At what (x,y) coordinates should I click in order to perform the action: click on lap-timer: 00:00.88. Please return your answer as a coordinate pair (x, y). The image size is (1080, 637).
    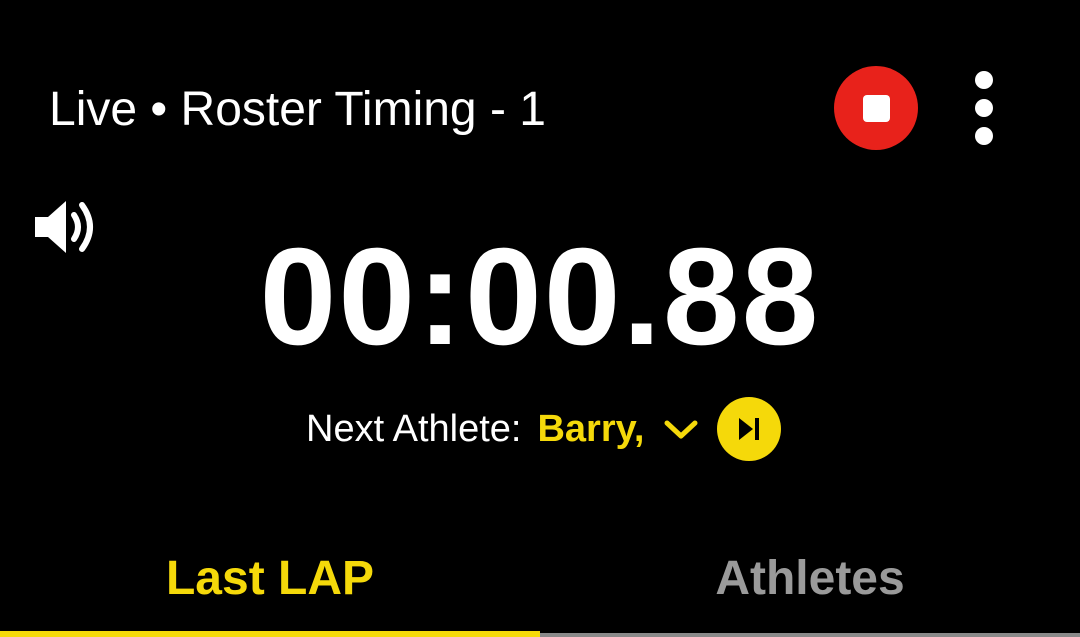
    Looking at the image, I should click on (540, 297).